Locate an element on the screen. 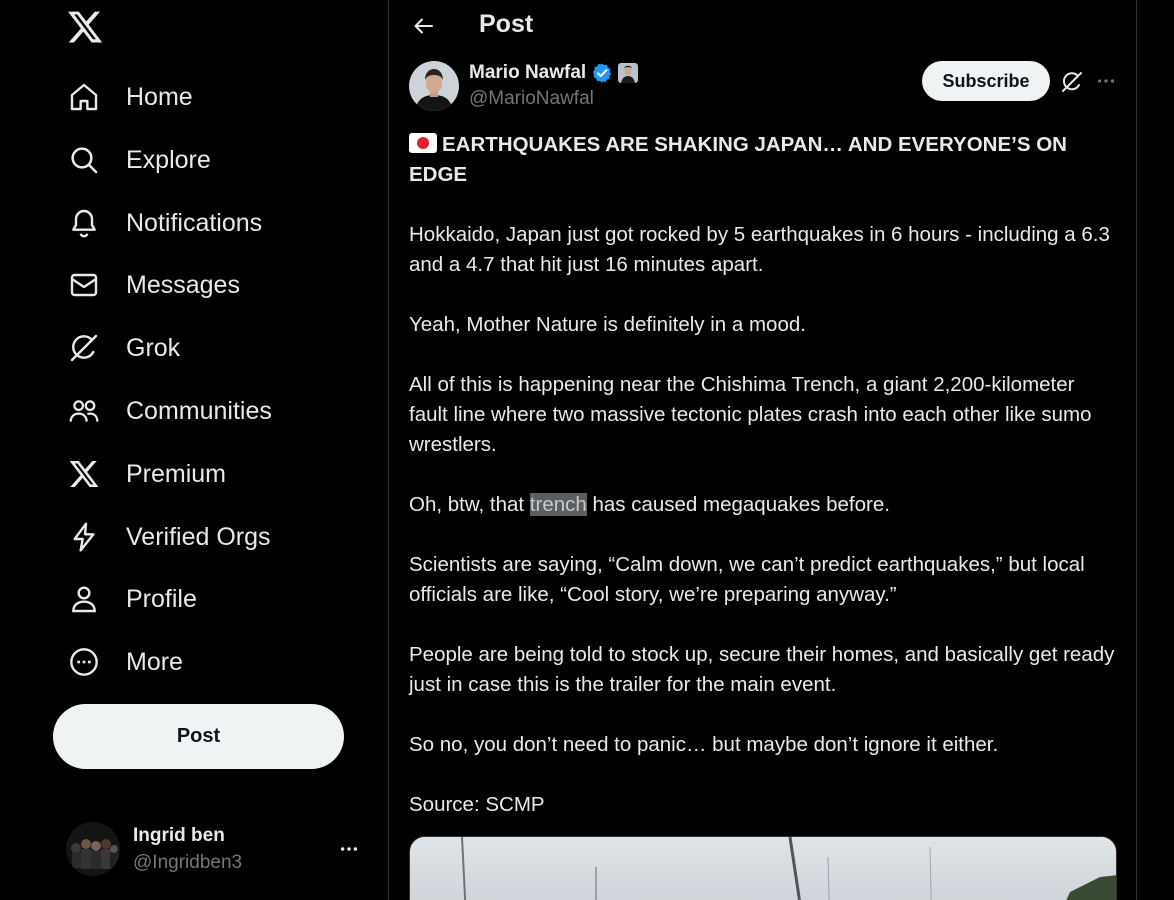  nav-explore: Explore is located at coordinates (138, 160).